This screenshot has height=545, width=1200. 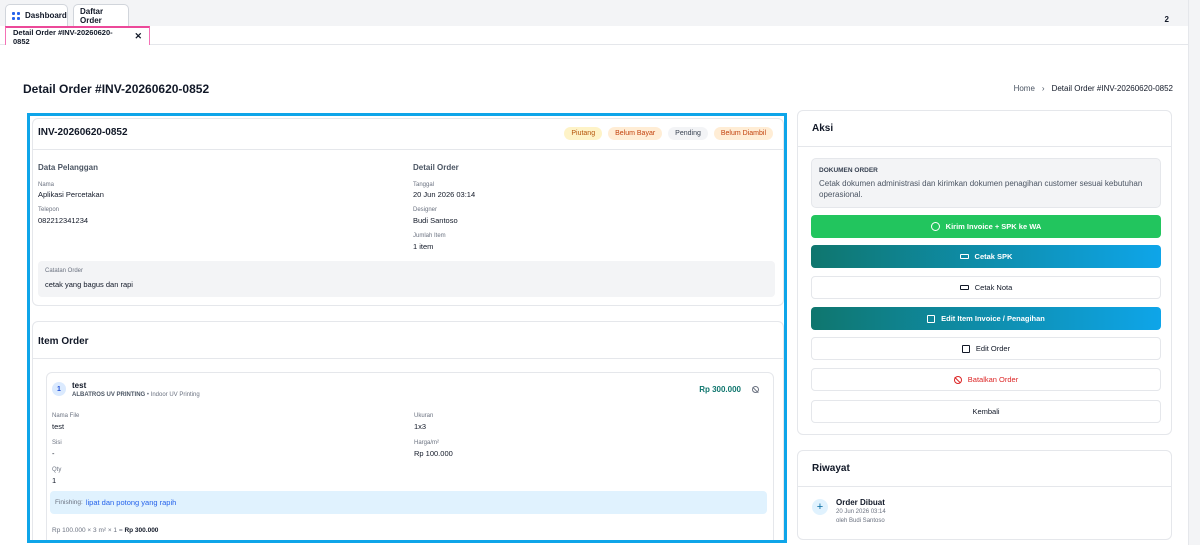 I want to click on item-file: test, so click(x=58, y=426).